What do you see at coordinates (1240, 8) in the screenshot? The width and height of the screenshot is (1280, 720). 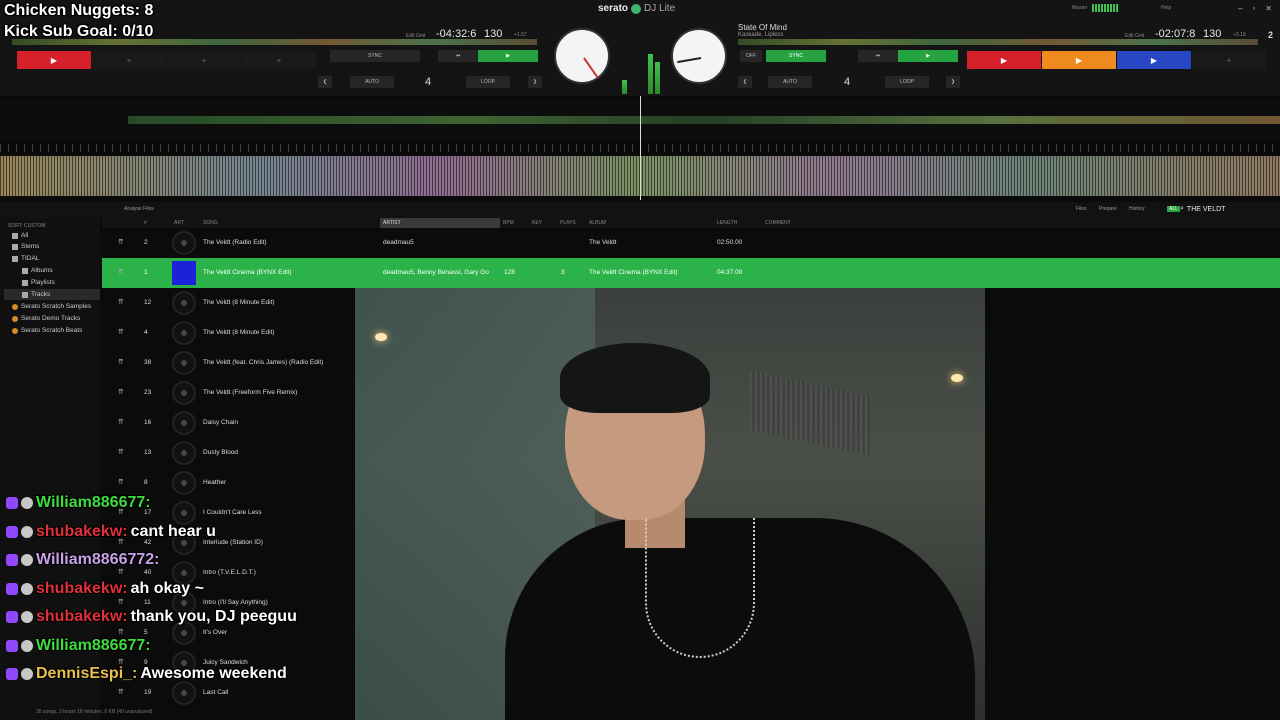 I see `minimize-icon: –` at bounding box center [1240, 8].